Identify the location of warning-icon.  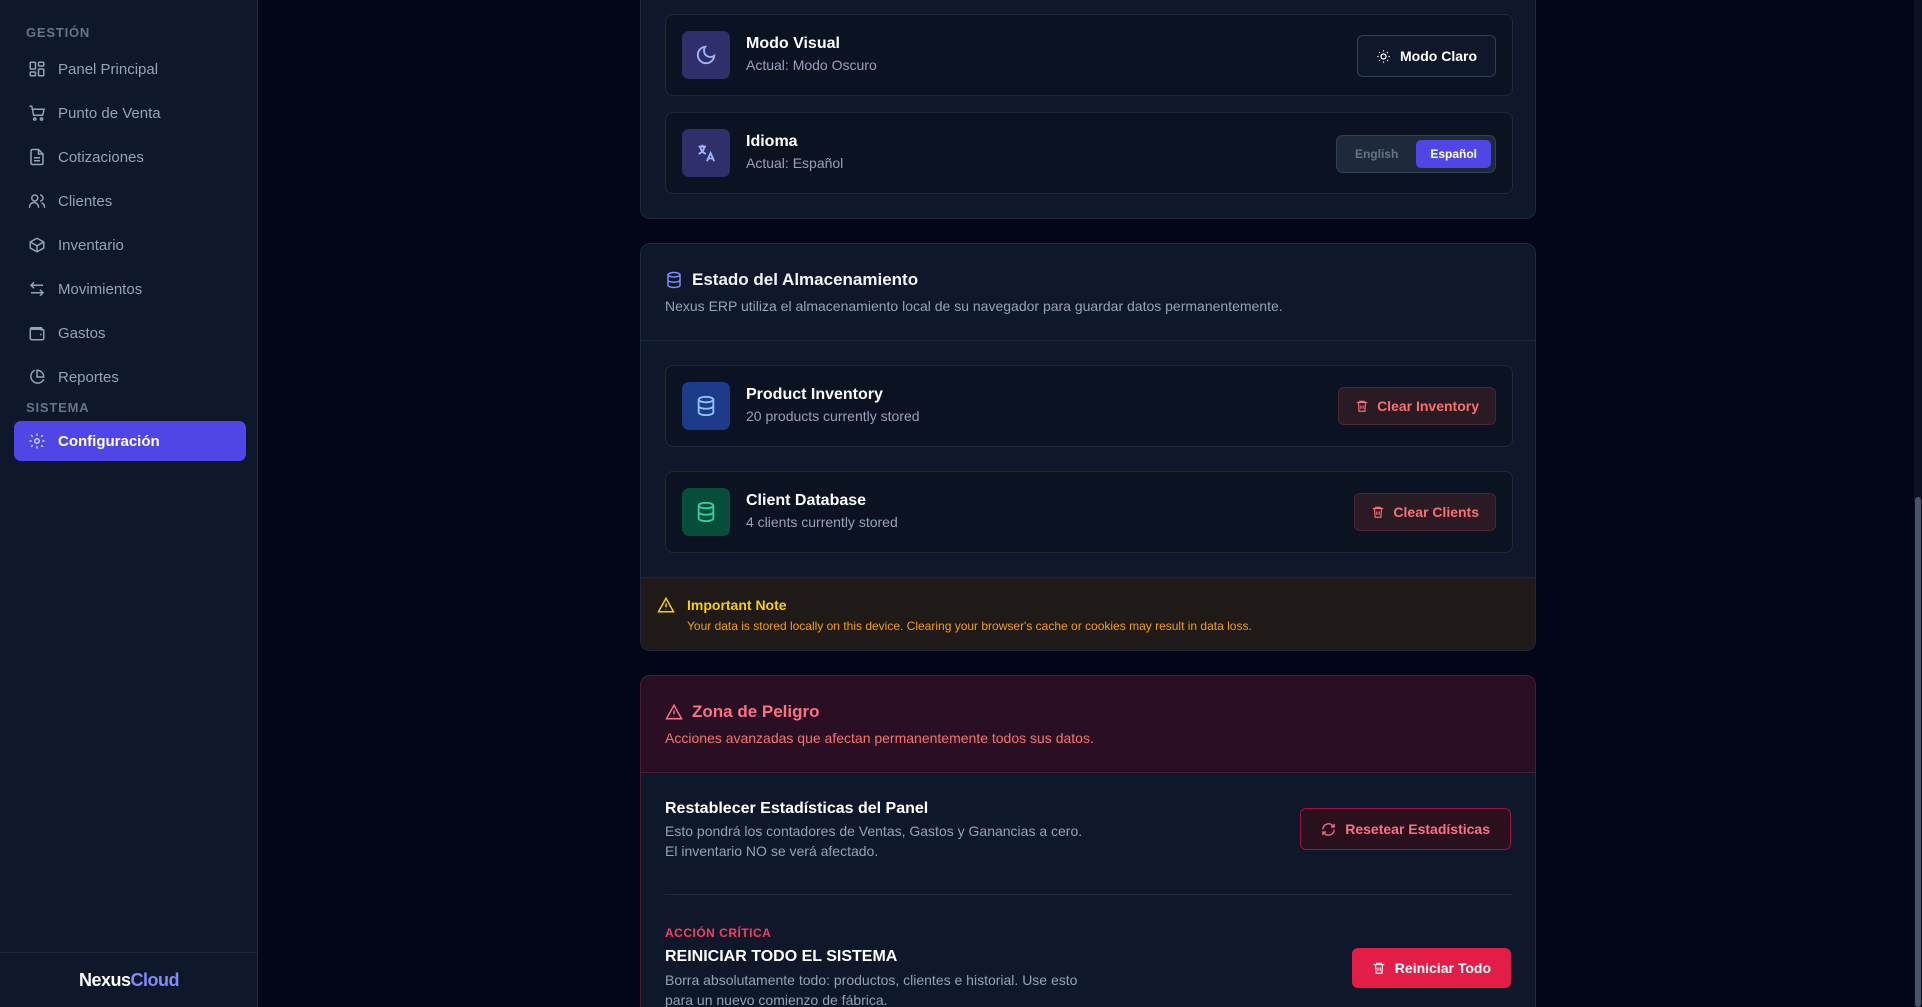
(666, 605).